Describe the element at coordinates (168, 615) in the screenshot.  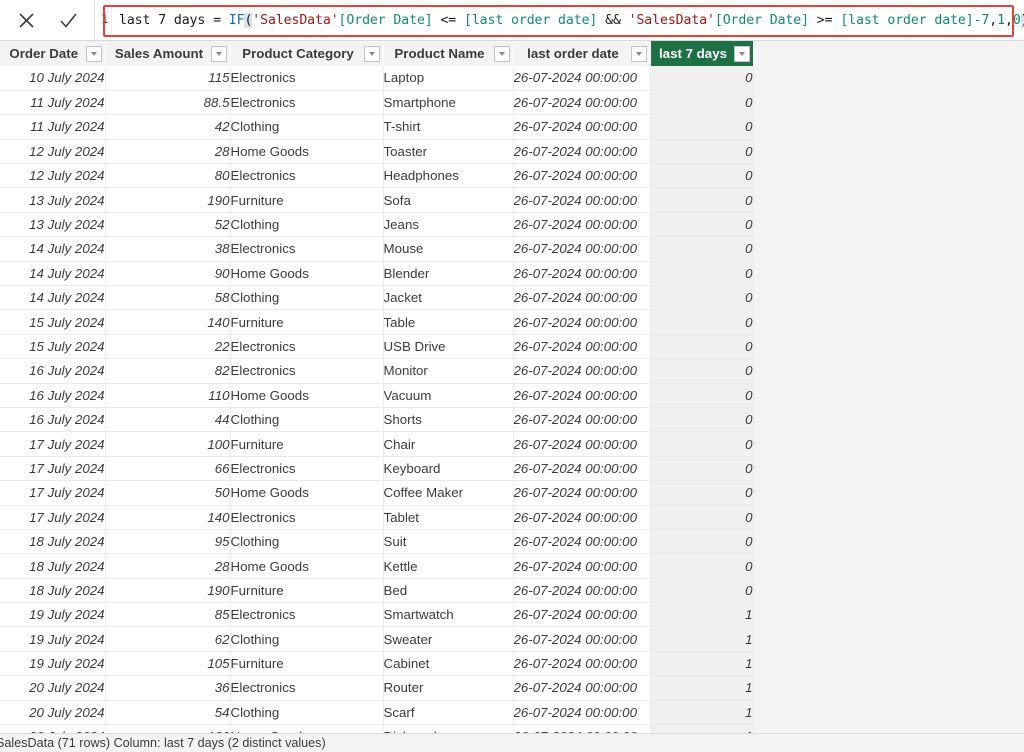
I see `cell-sales_amount: 85` at that location.